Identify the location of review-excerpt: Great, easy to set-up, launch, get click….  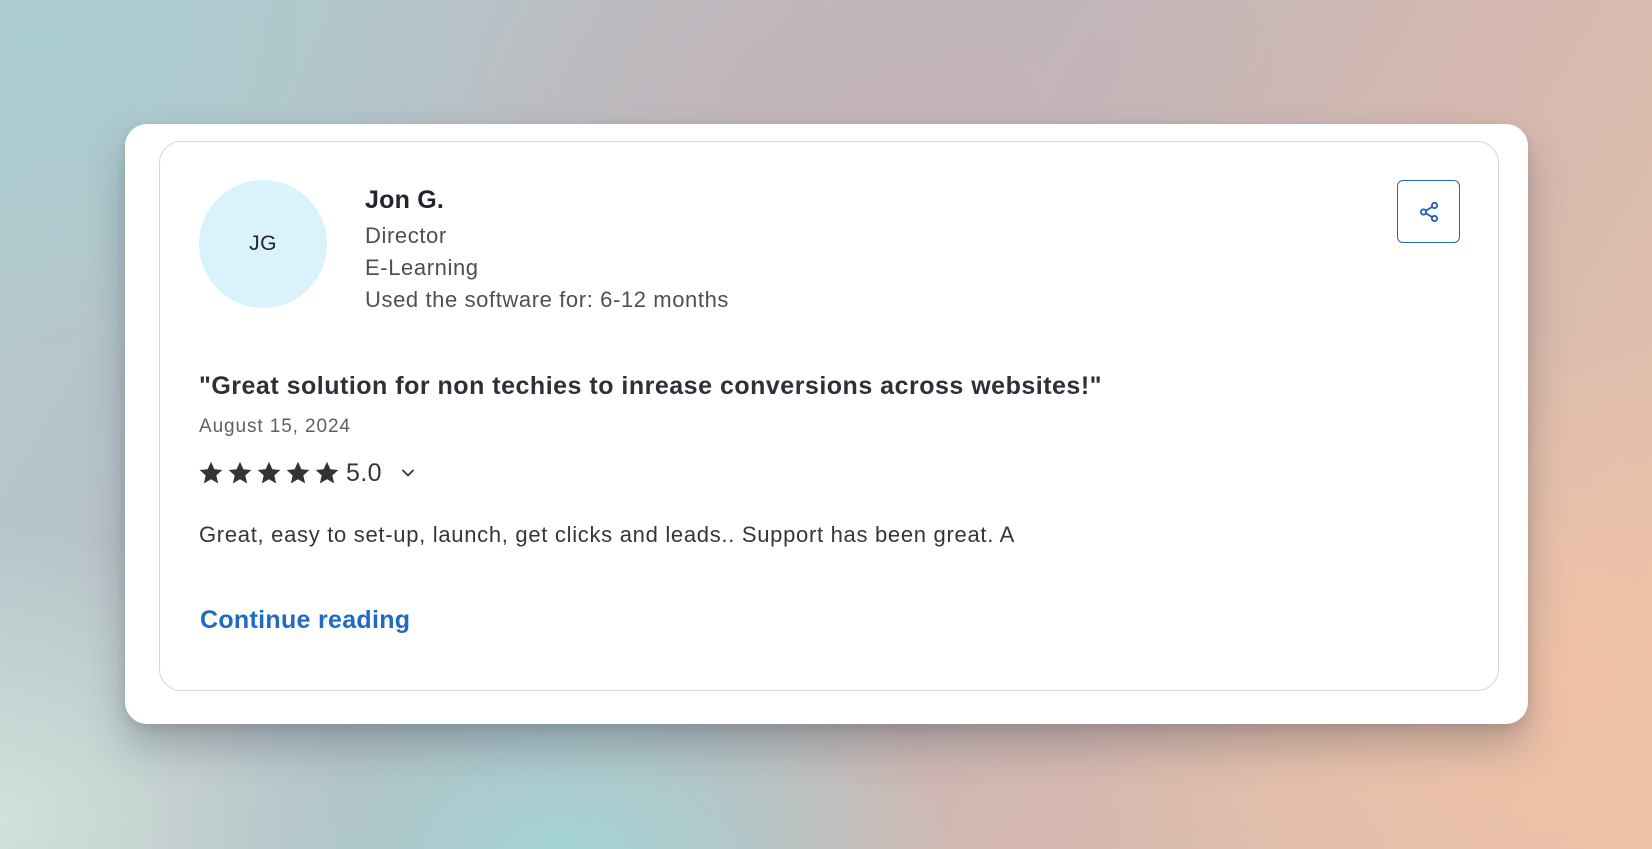
(607, 534).